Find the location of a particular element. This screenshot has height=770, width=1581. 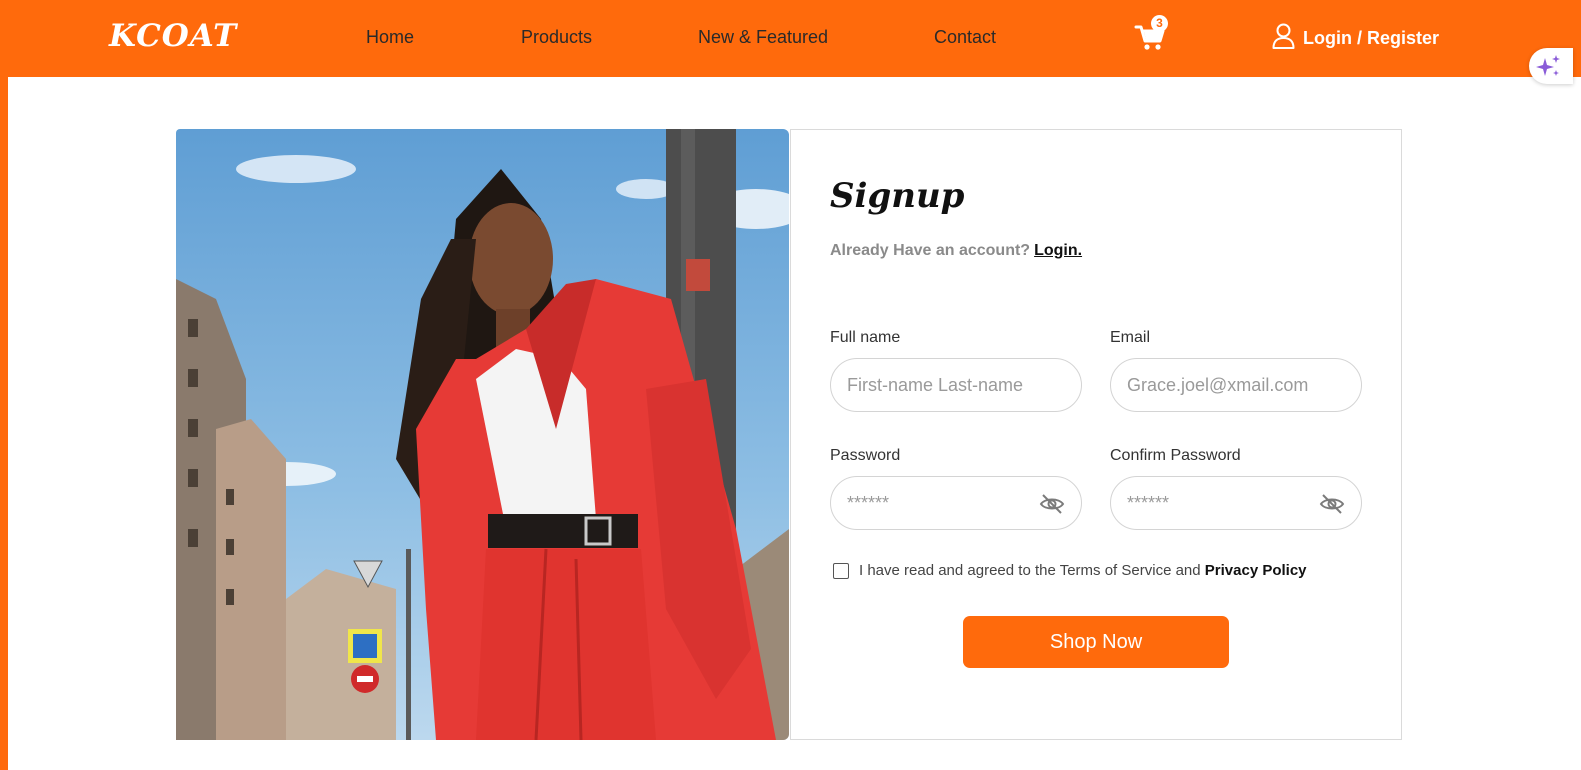

brand-logo: KCOAT is located at coordinates (173, 36).